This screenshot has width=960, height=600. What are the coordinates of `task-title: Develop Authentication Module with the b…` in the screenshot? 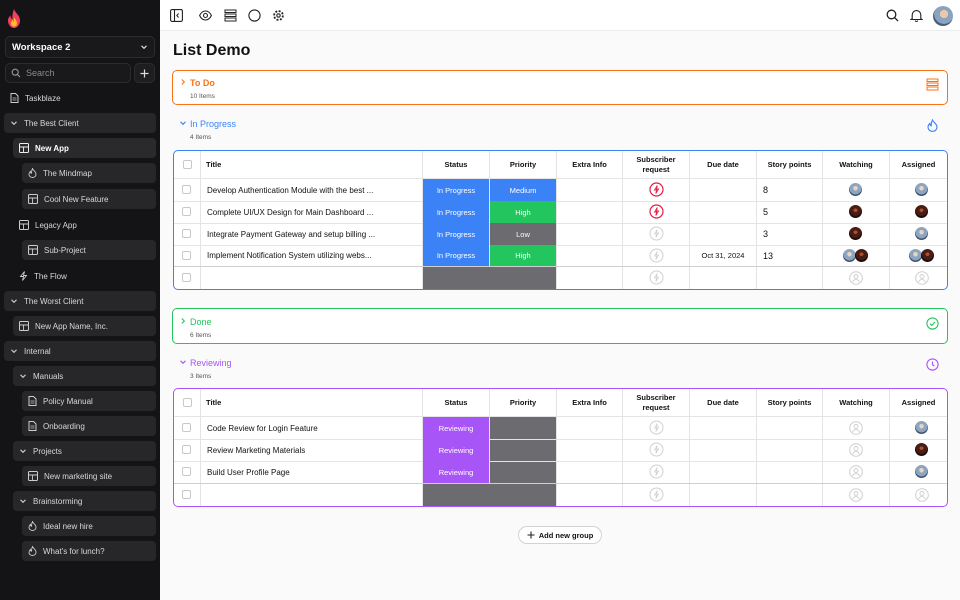 It's located at (313, 190).